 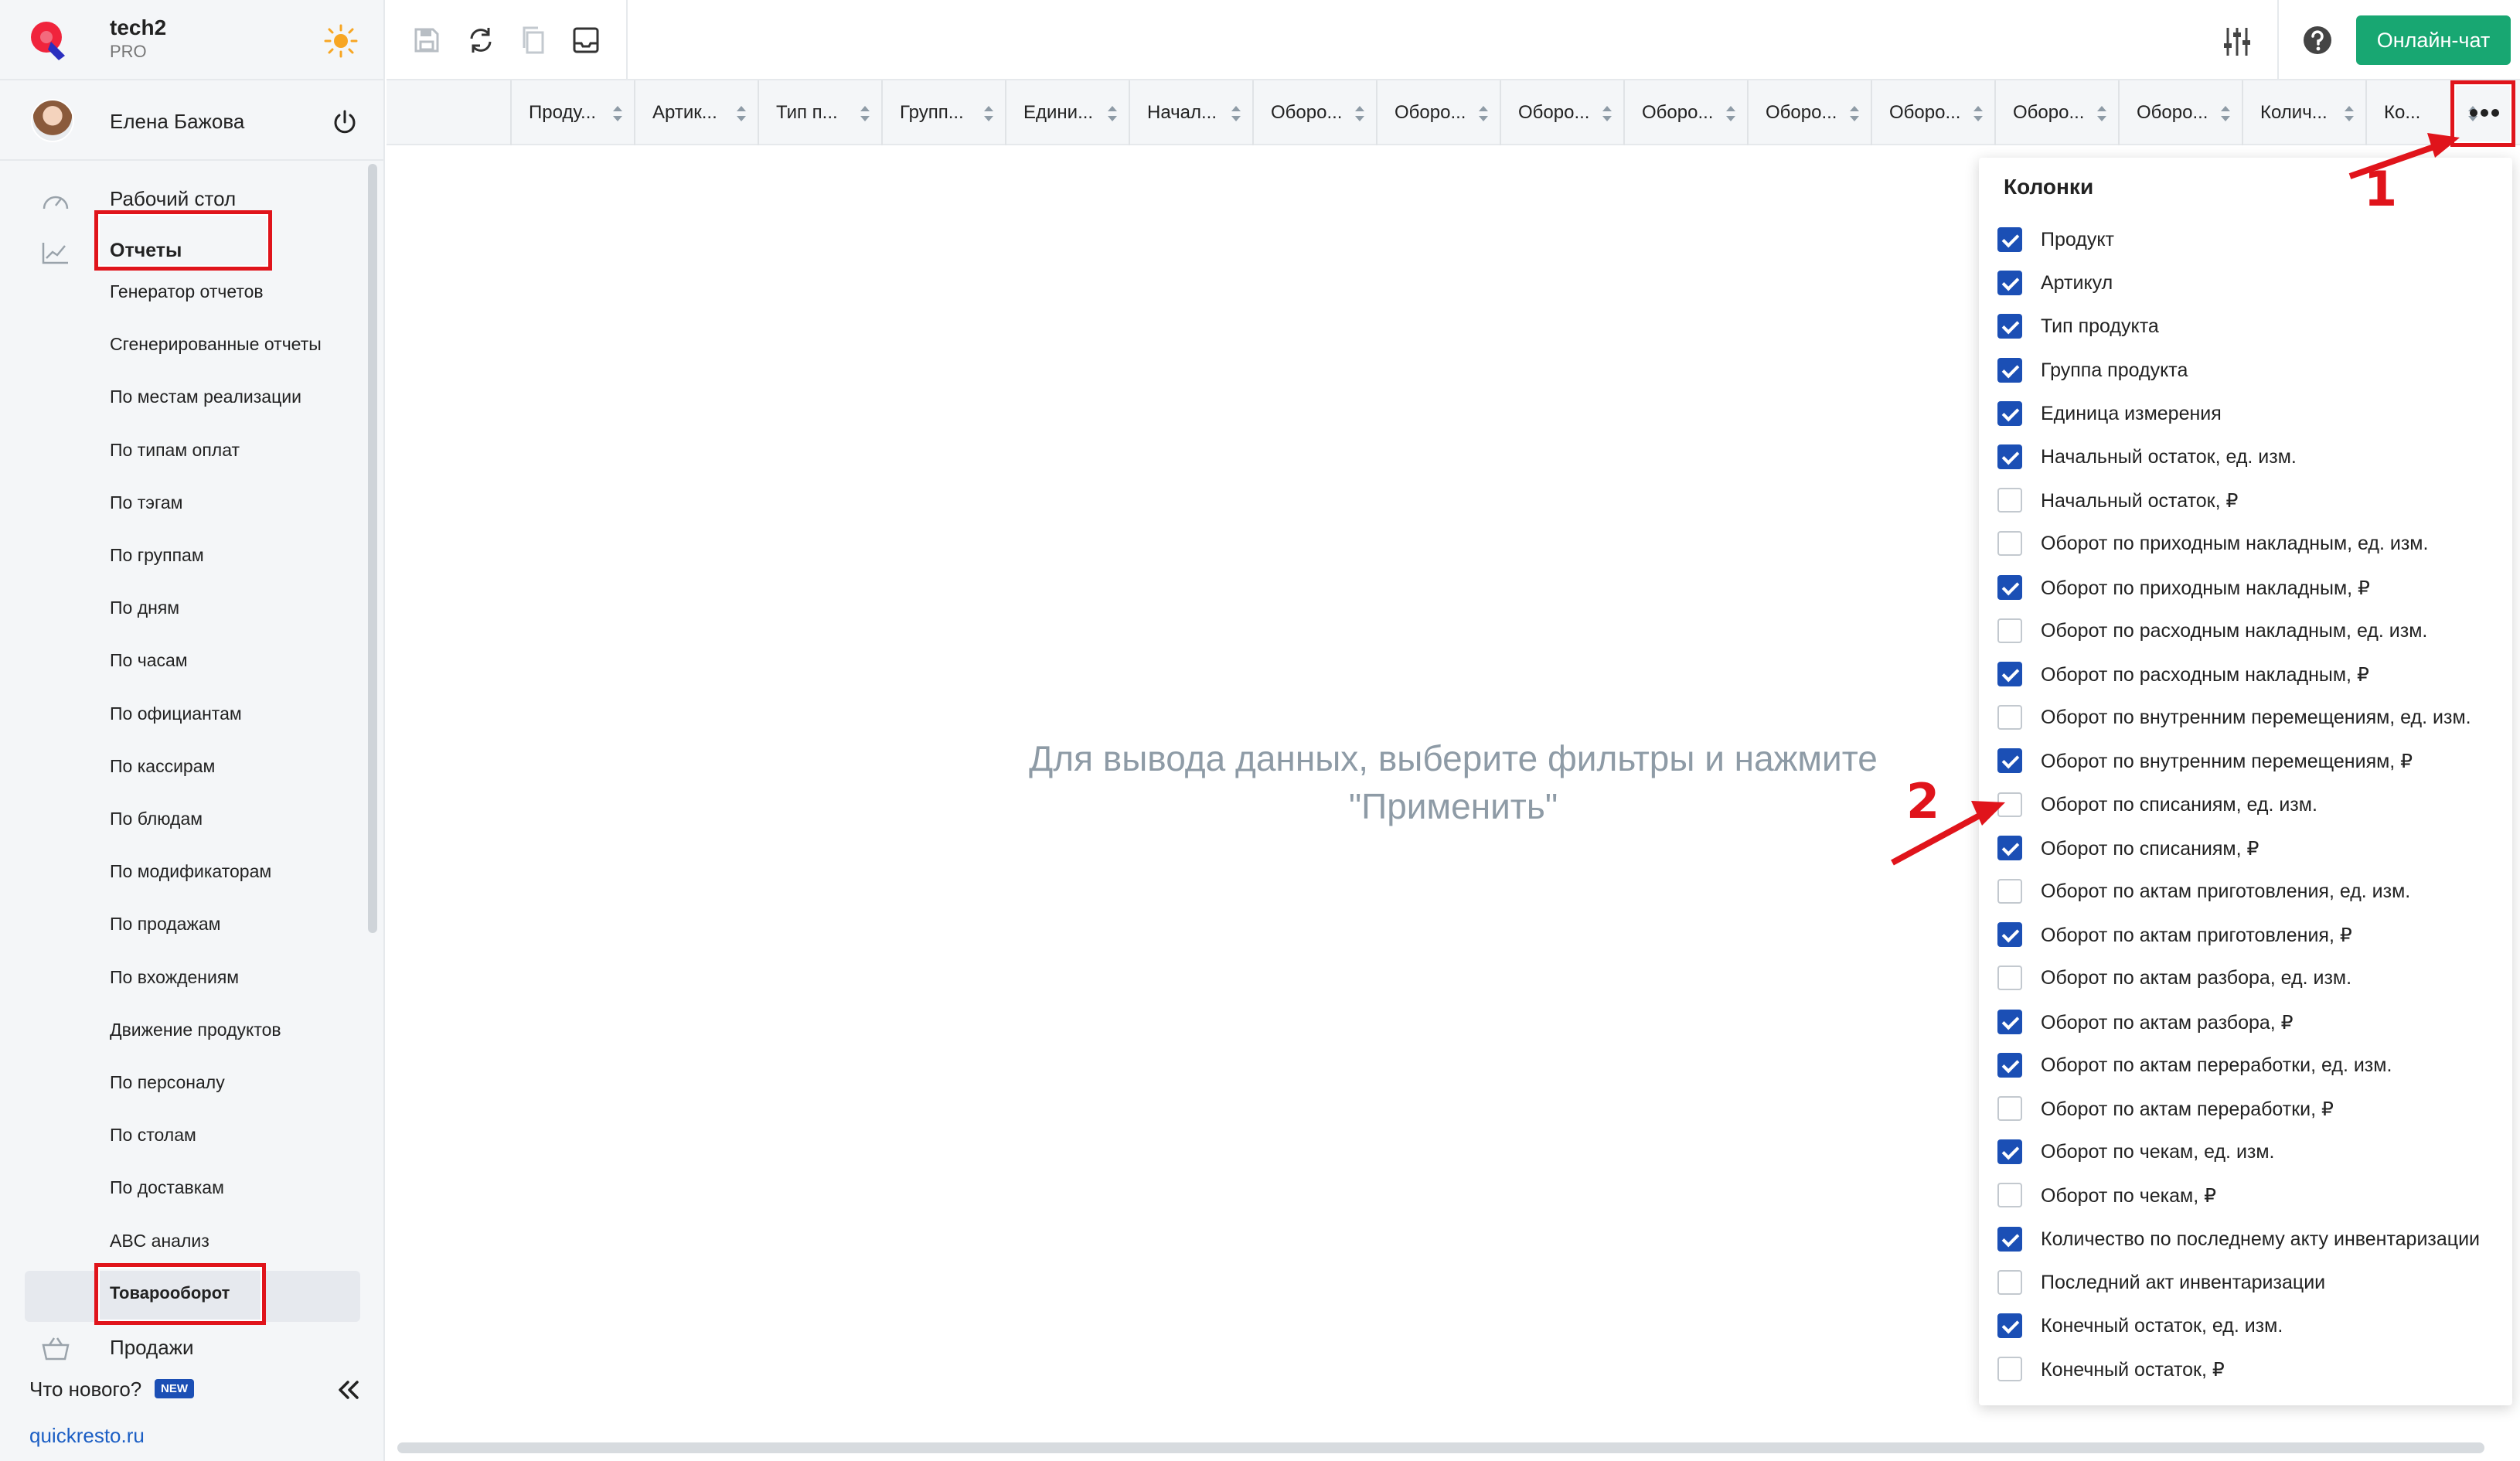 I want to click on annotation-step-1: 1, so click(x=2381, y=189).